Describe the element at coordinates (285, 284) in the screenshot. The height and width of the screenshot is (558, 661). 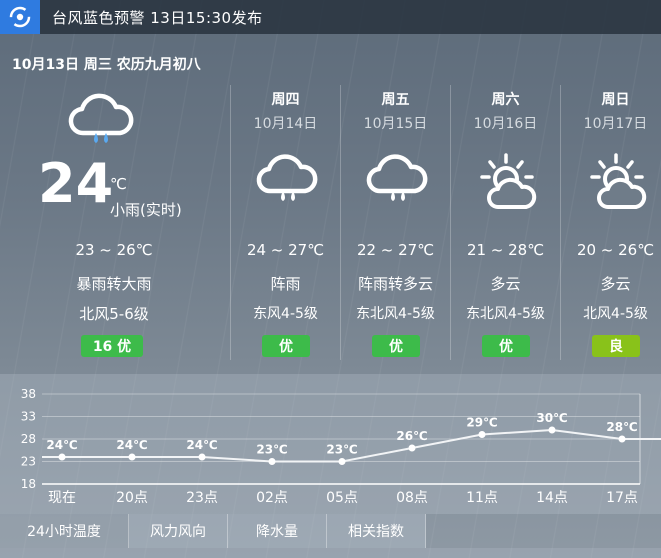
I see `day-condition: 阵雨` at that location.